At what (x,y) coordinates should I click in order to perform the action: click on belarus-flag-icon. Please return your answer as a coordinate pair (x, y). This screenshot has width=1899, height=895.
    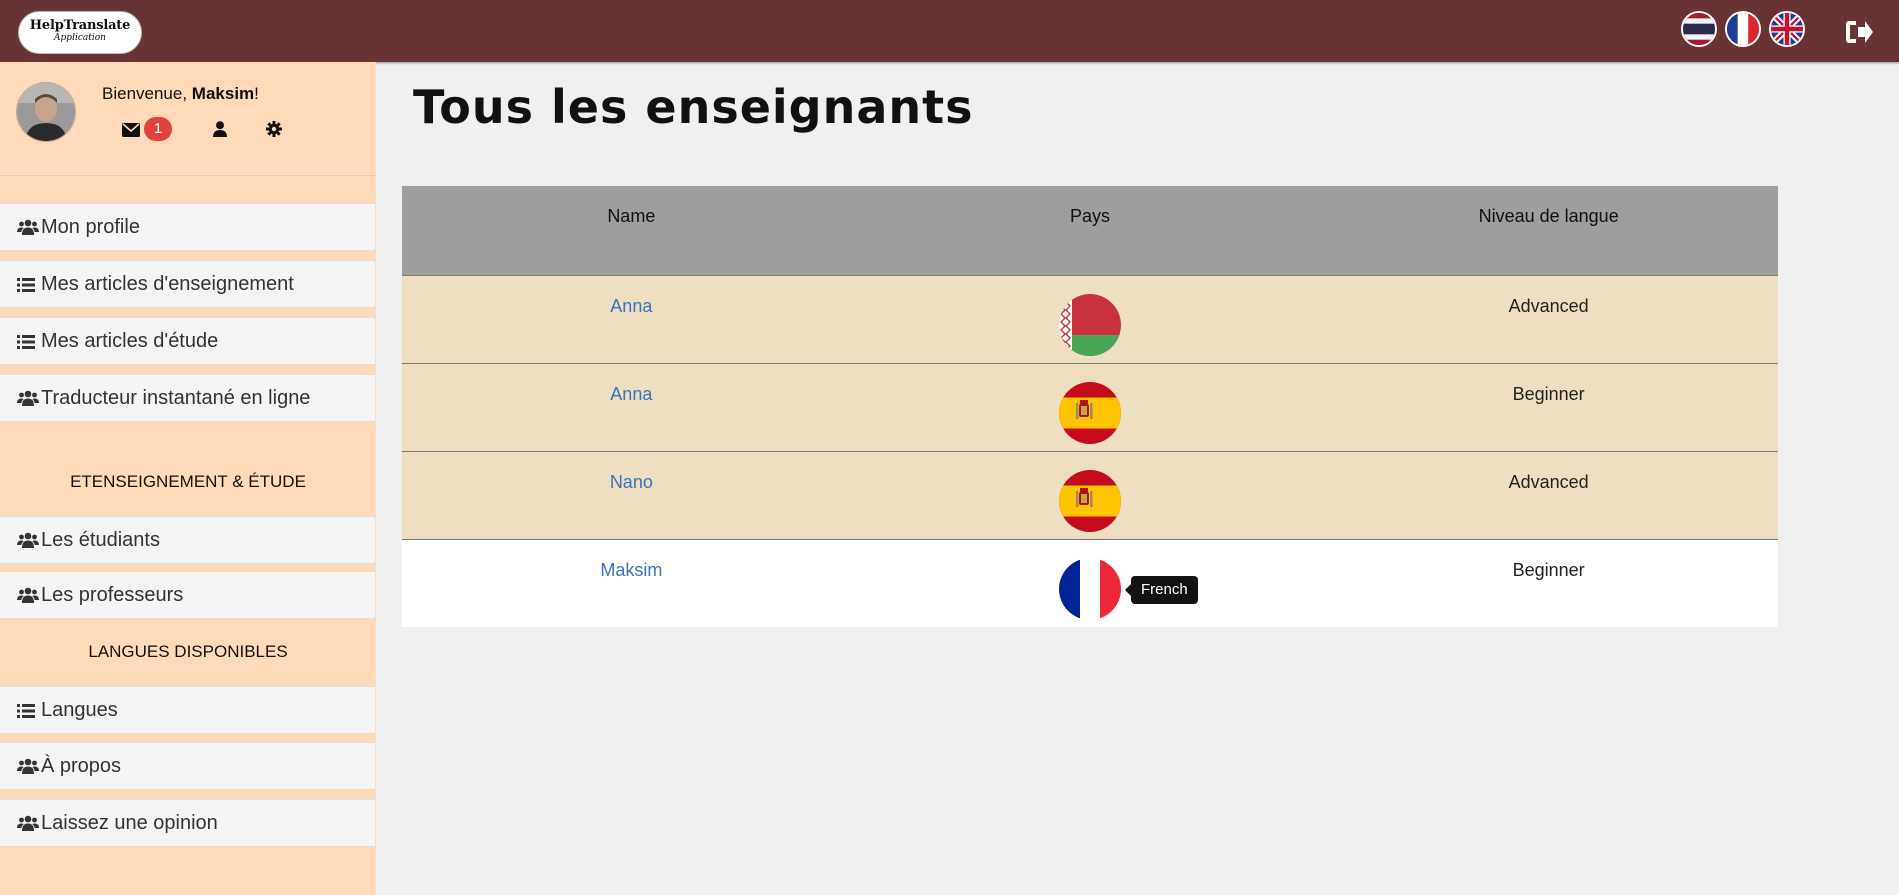
    Looking at the image, I should click on (1089, 324).